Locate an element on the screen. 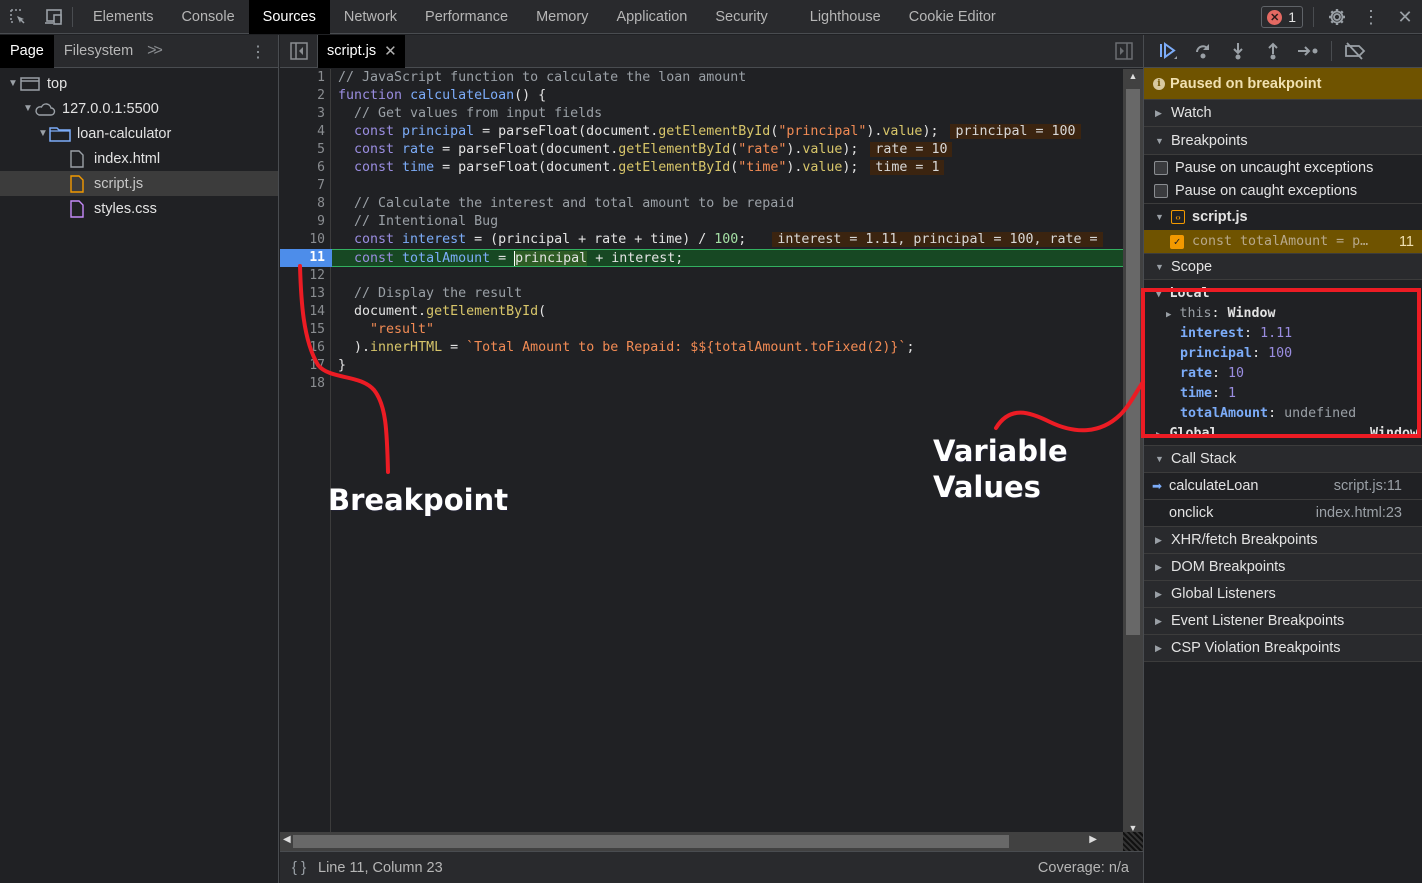  tab-sources: Sources is located at coordinates (289, 17).